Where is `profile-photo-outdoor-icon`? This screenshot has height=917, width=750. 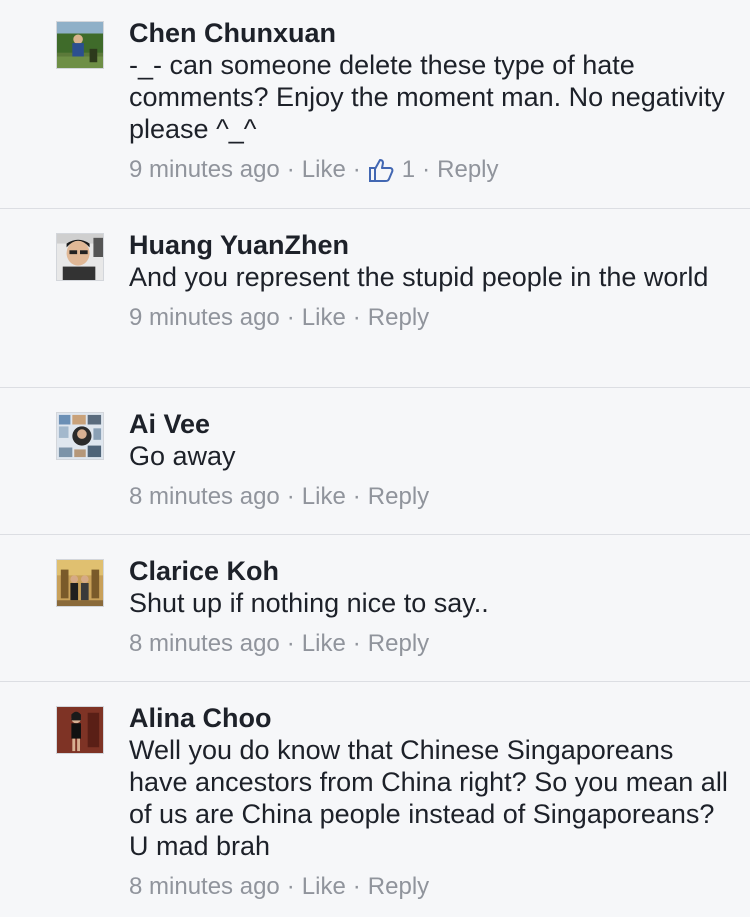 profile-photo-outdoor-icon is located at coordinates (80, 45).